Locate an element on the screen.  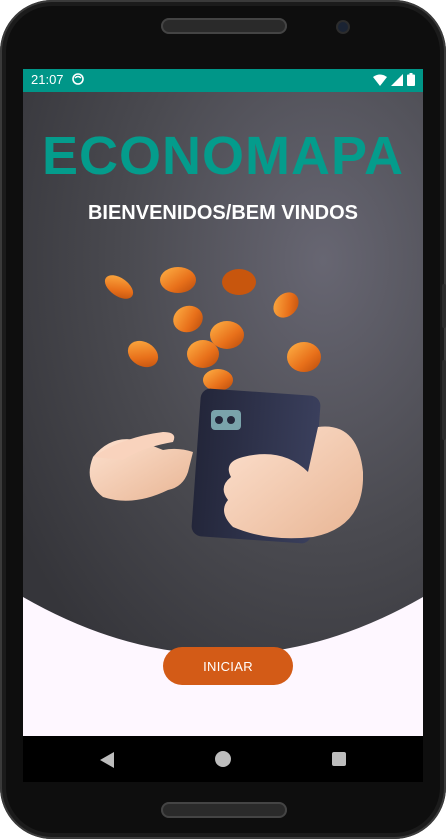
signal-icon is located at coordinates (397, 79).